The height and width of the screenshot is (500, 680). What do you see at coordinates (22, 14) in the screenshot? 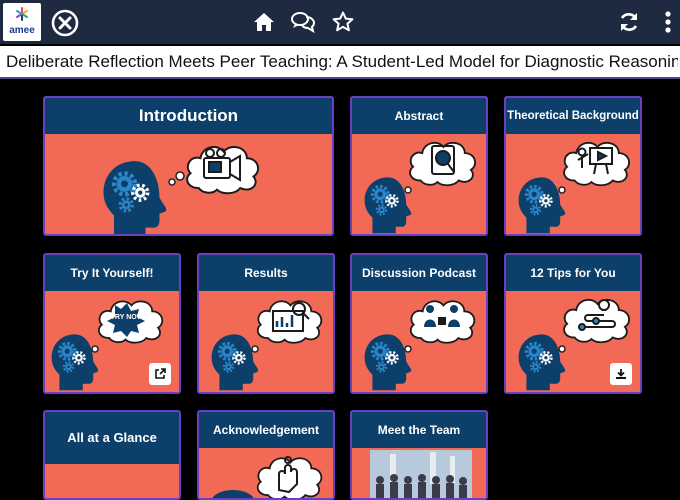
I see `logo-star-icon` at bounding box center [22, 14].